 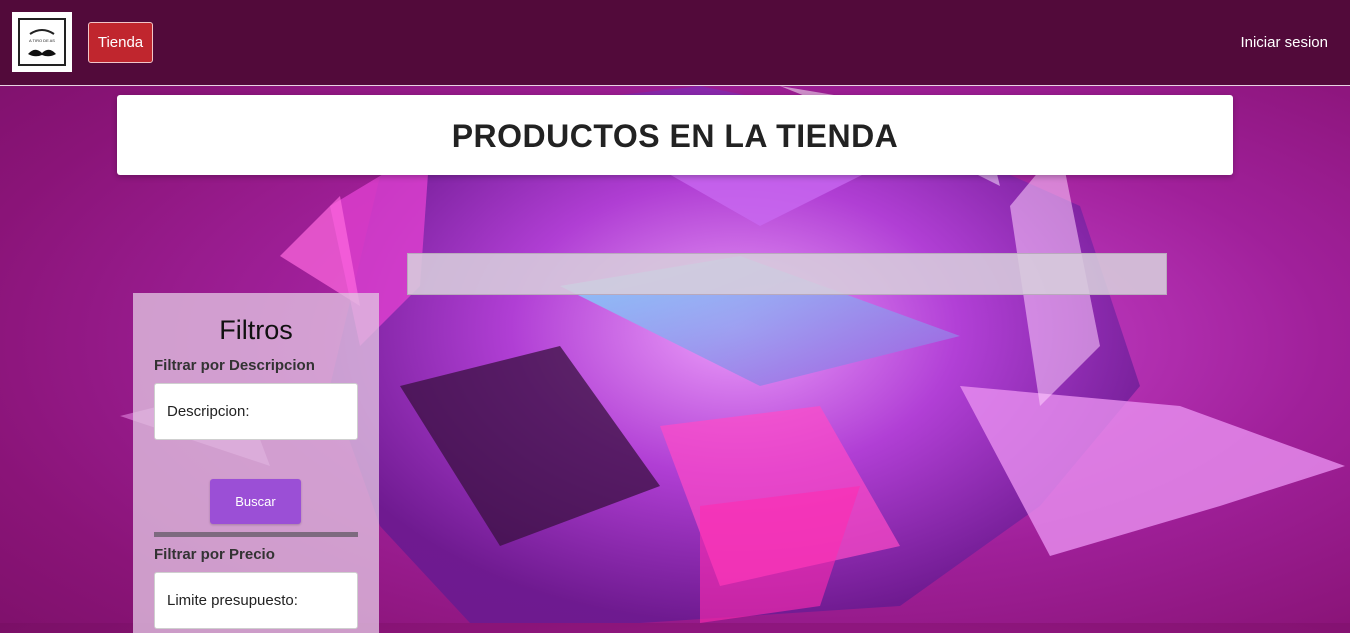 I want to click on filters-divider, so click(x=256, y=534).